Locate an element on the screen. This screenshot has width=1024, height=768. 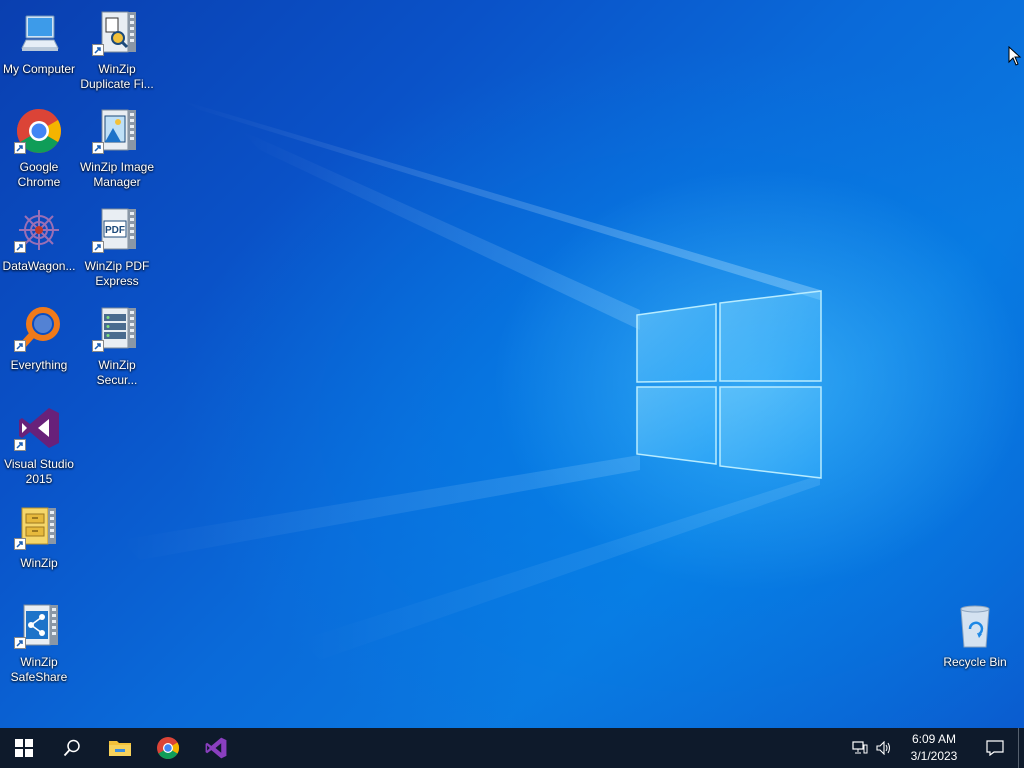
winzip-image-icon is located at coordinates (117, 131).